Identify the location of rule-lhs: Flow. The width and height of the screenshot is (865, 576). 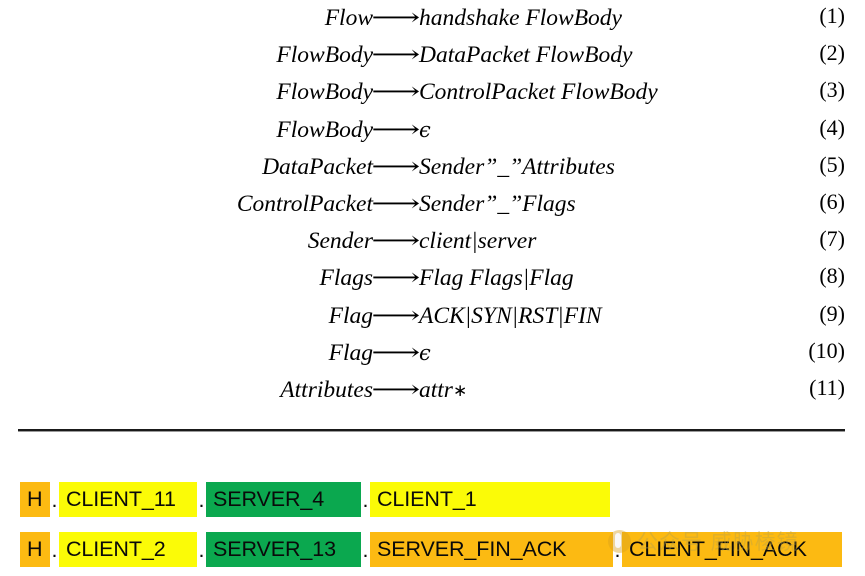
(348, 18).